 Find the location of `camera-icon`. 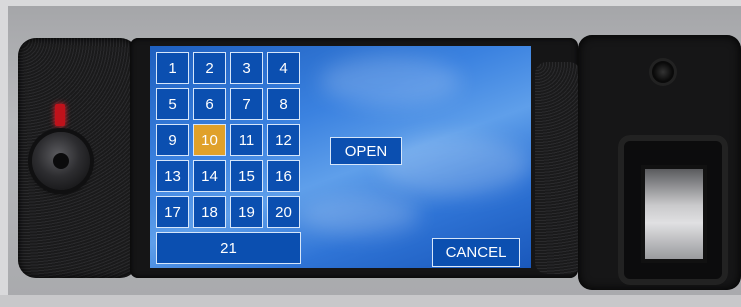

camera-icon is located at coordinates (663, 72).